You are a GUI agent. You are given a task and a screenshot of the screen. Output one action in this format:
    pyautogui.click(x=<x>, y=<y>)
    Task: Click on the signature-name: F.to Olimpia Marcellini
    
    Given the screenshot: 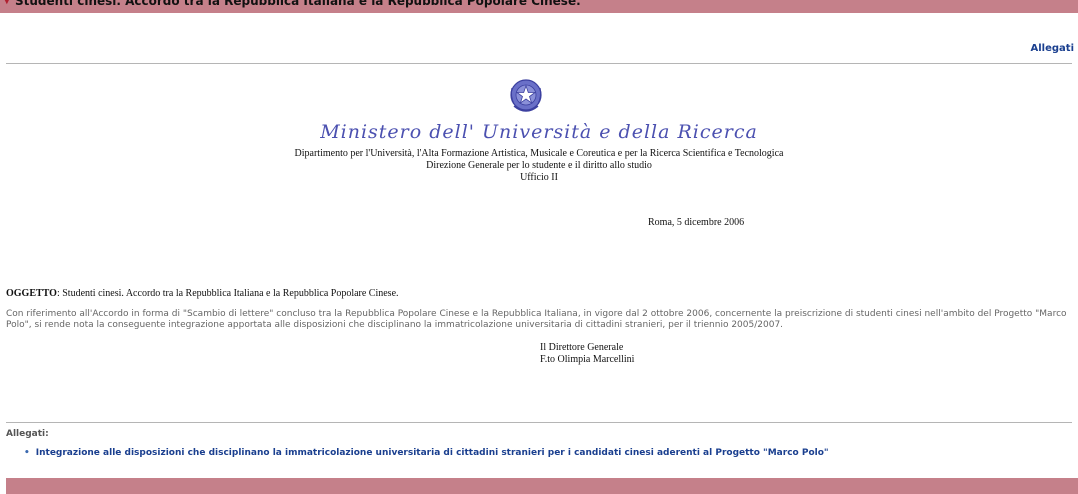 What is the action you would take?
    pyautogui.click(x=587, y=359)
    